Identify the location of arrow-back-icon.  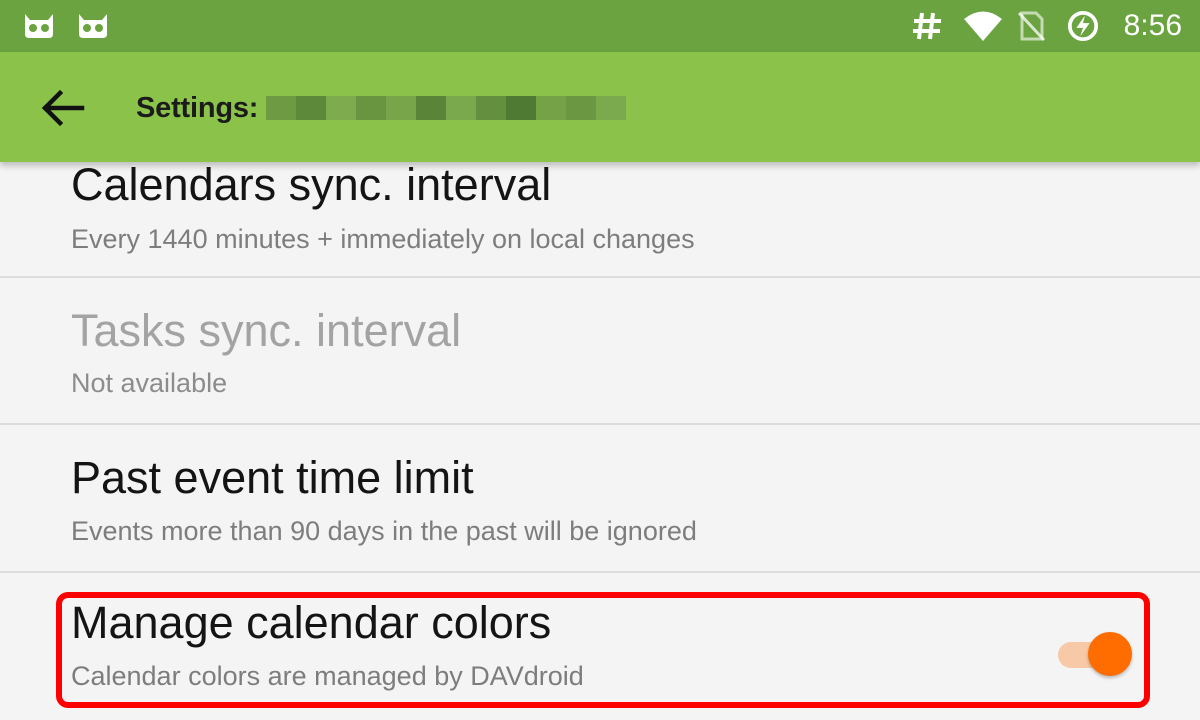
(62, 108).